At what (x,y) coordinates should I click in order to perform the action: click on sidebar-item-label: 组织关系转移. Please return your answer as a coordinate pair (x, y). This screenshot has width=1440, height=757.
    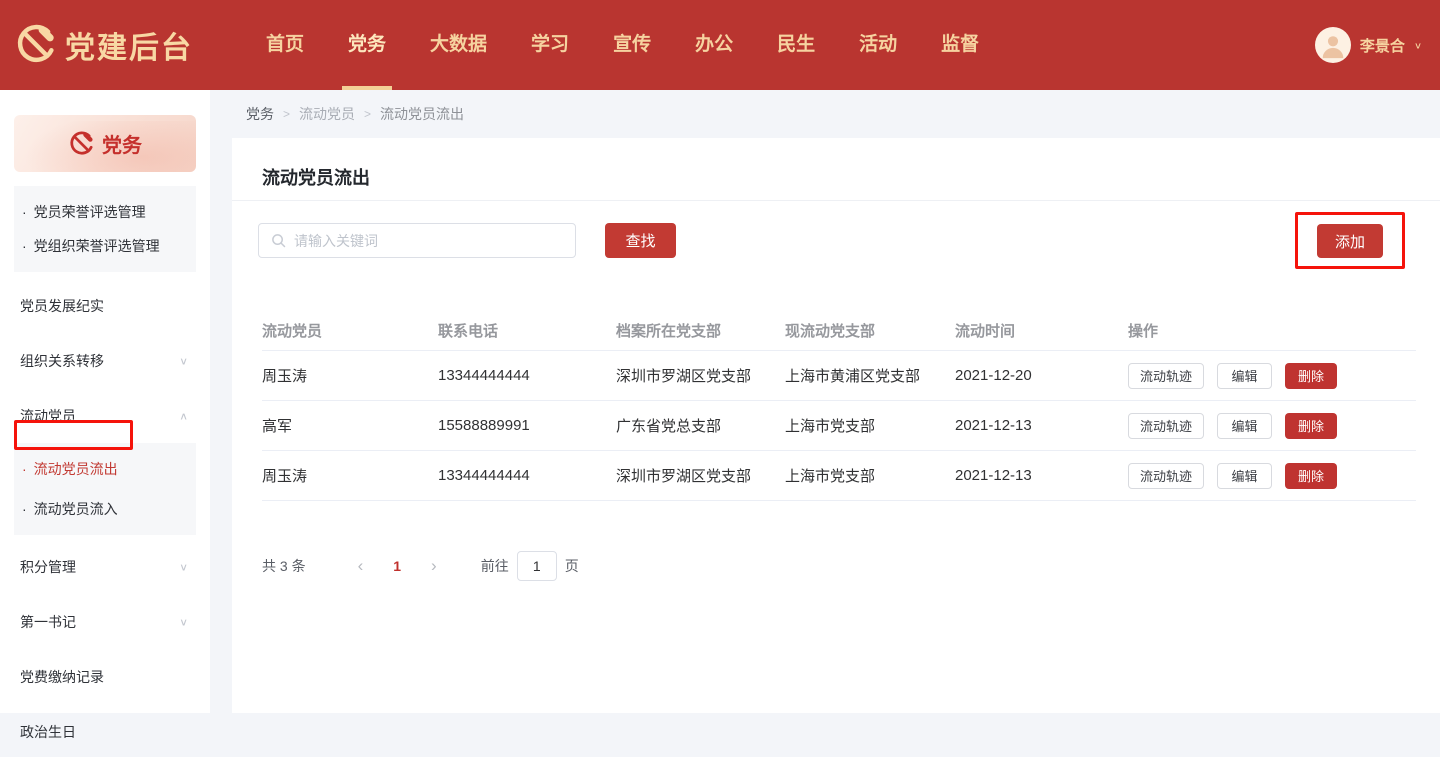
    Looking at the image, I should click on (62, 360).